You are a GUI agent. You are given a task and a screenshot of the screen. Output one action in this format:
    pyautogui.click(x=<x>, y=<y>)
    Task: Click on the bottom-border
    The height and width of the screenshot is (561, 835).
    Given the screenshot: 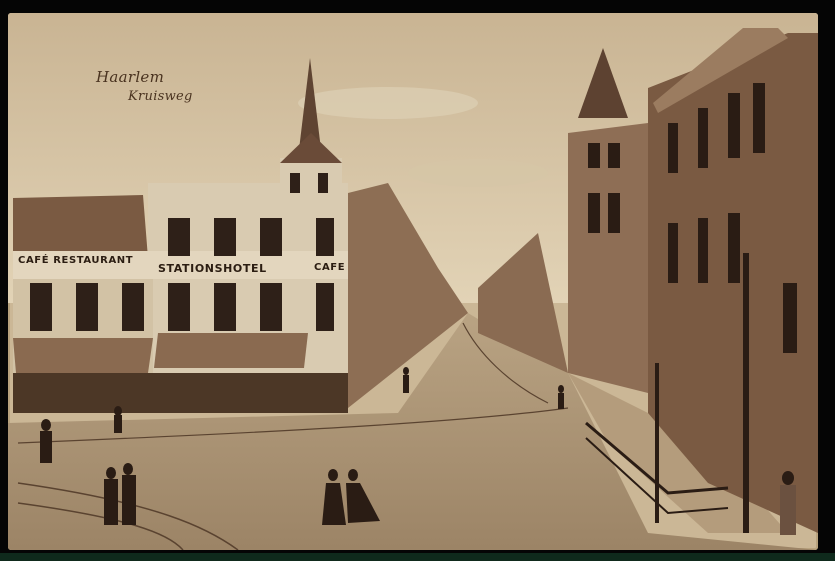 What is the action you would take?
    pyautogui.click(x=417, y=557)
    